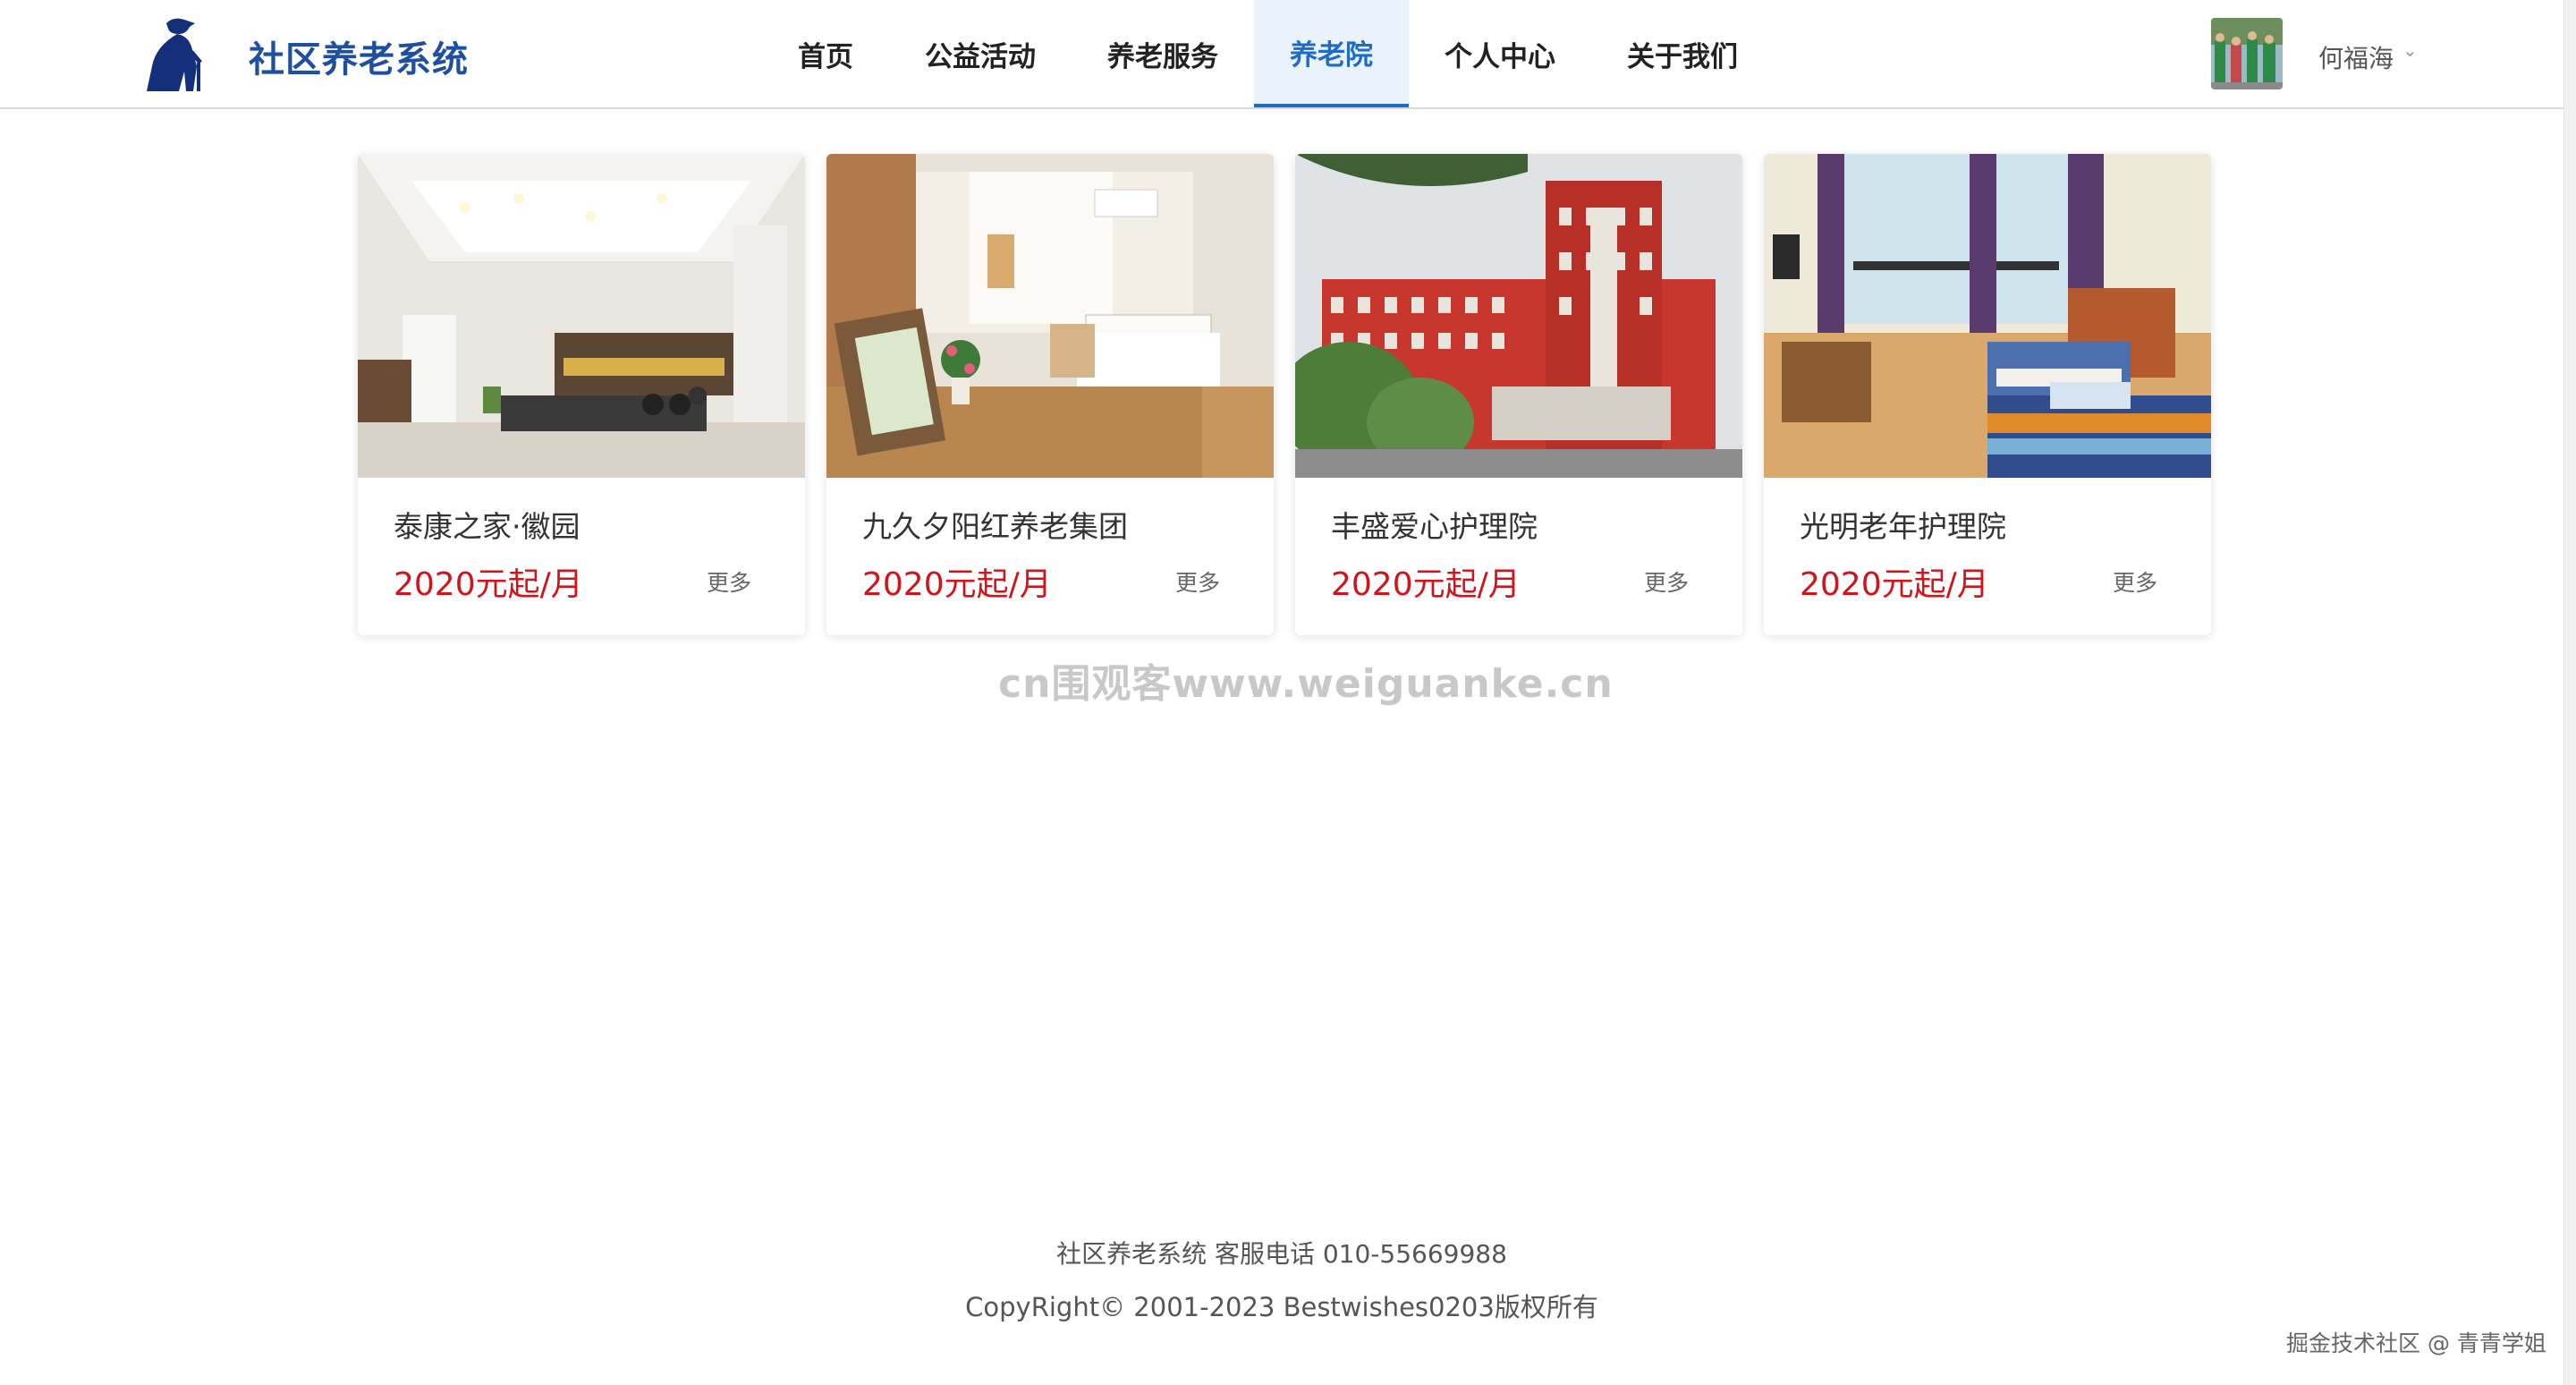  I want to click on user-avatar, so click(2247, 53).